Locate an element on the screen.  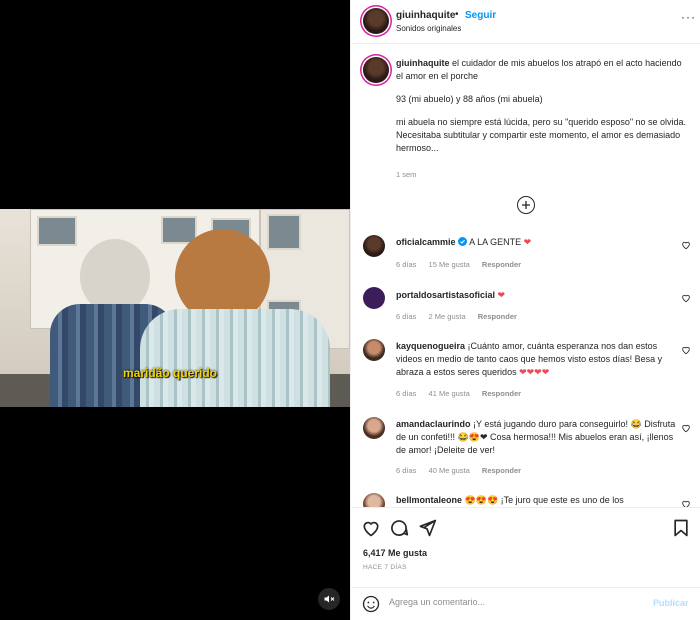
comment-text: 😍😍😍 ¡Te juro que este es uno de los is located at coordinates (544, 500).